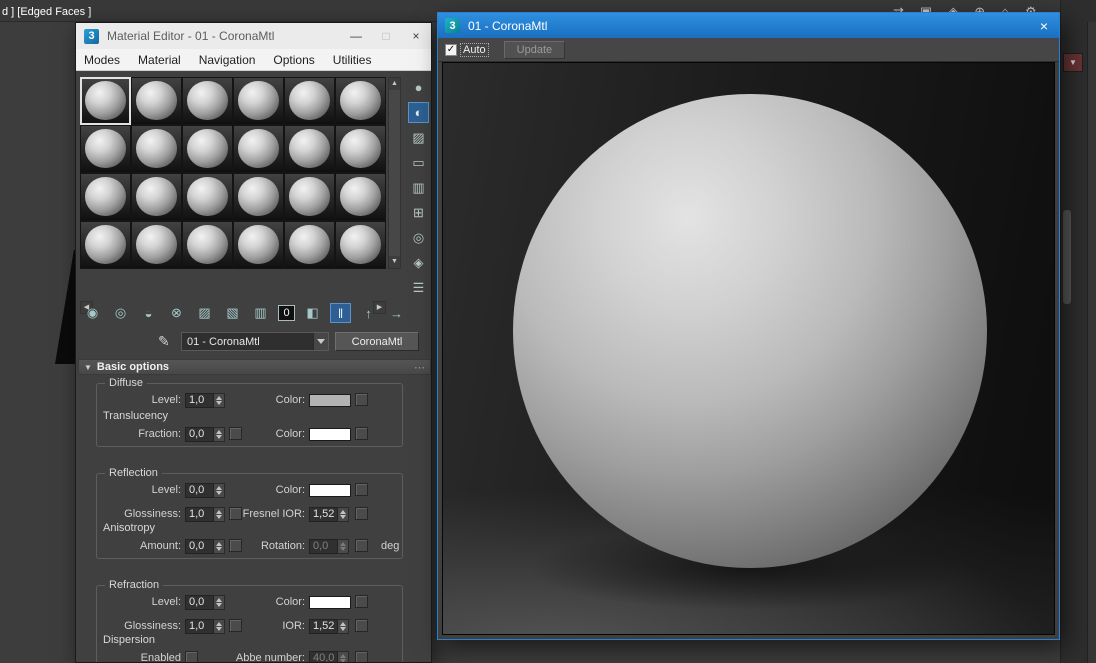 This screenshot has height=663, width=1096. Describe the element at coordinates (136, 416) in the screenshot. I see `translucency-title: Translucency` at that location.